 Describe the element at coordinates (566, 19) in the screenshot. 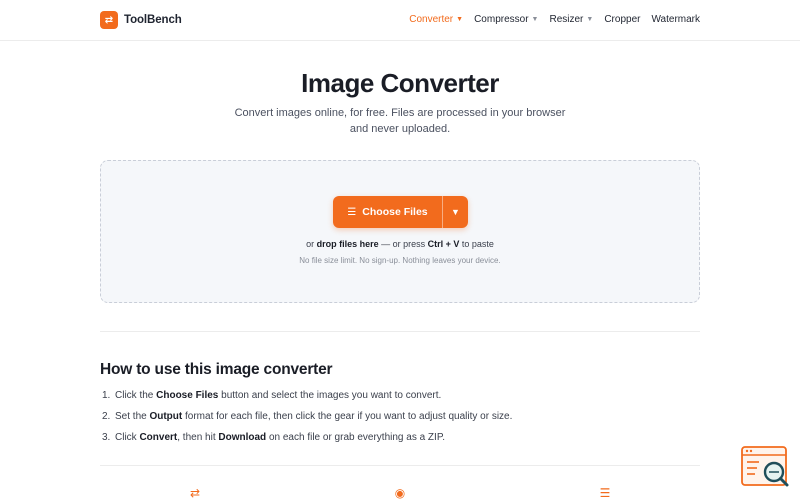

I see `nav-item-label: Resizer` at that location.